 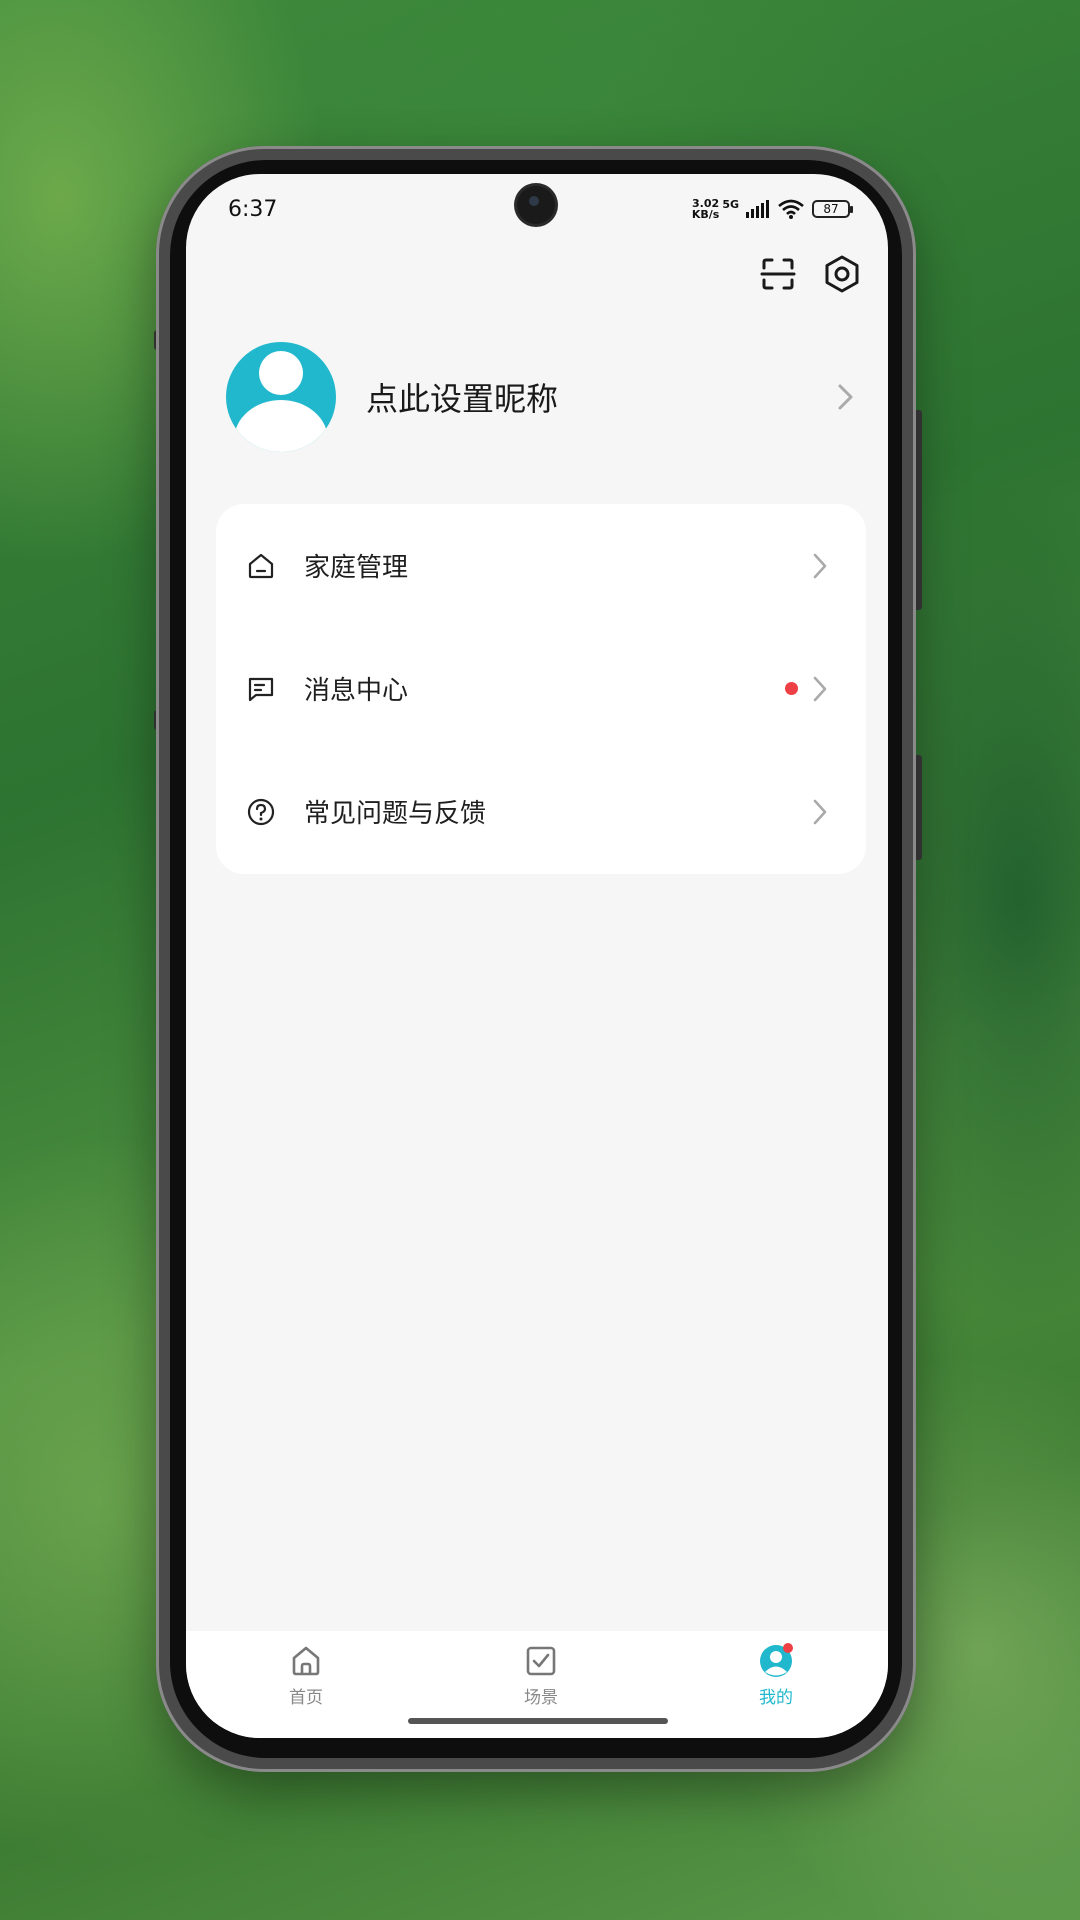 I want to click on scan-icon, so click(x=778, y=274).